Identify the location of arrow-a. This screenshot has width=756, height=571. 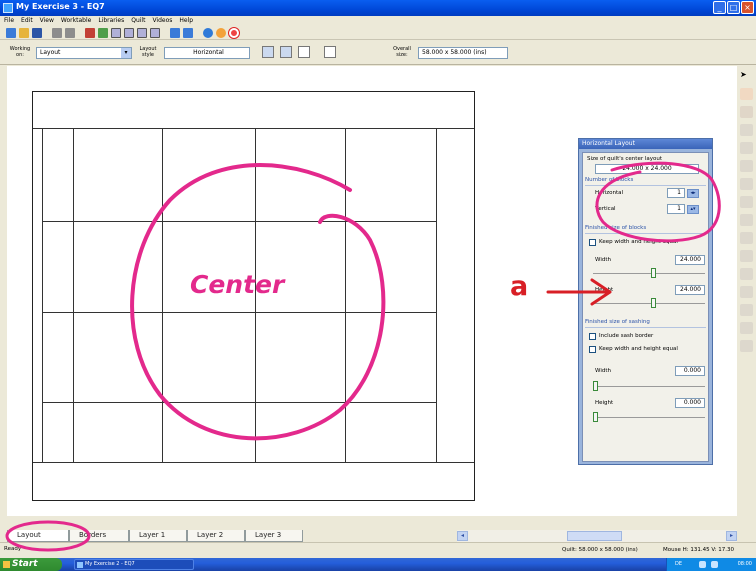
(579, 292).